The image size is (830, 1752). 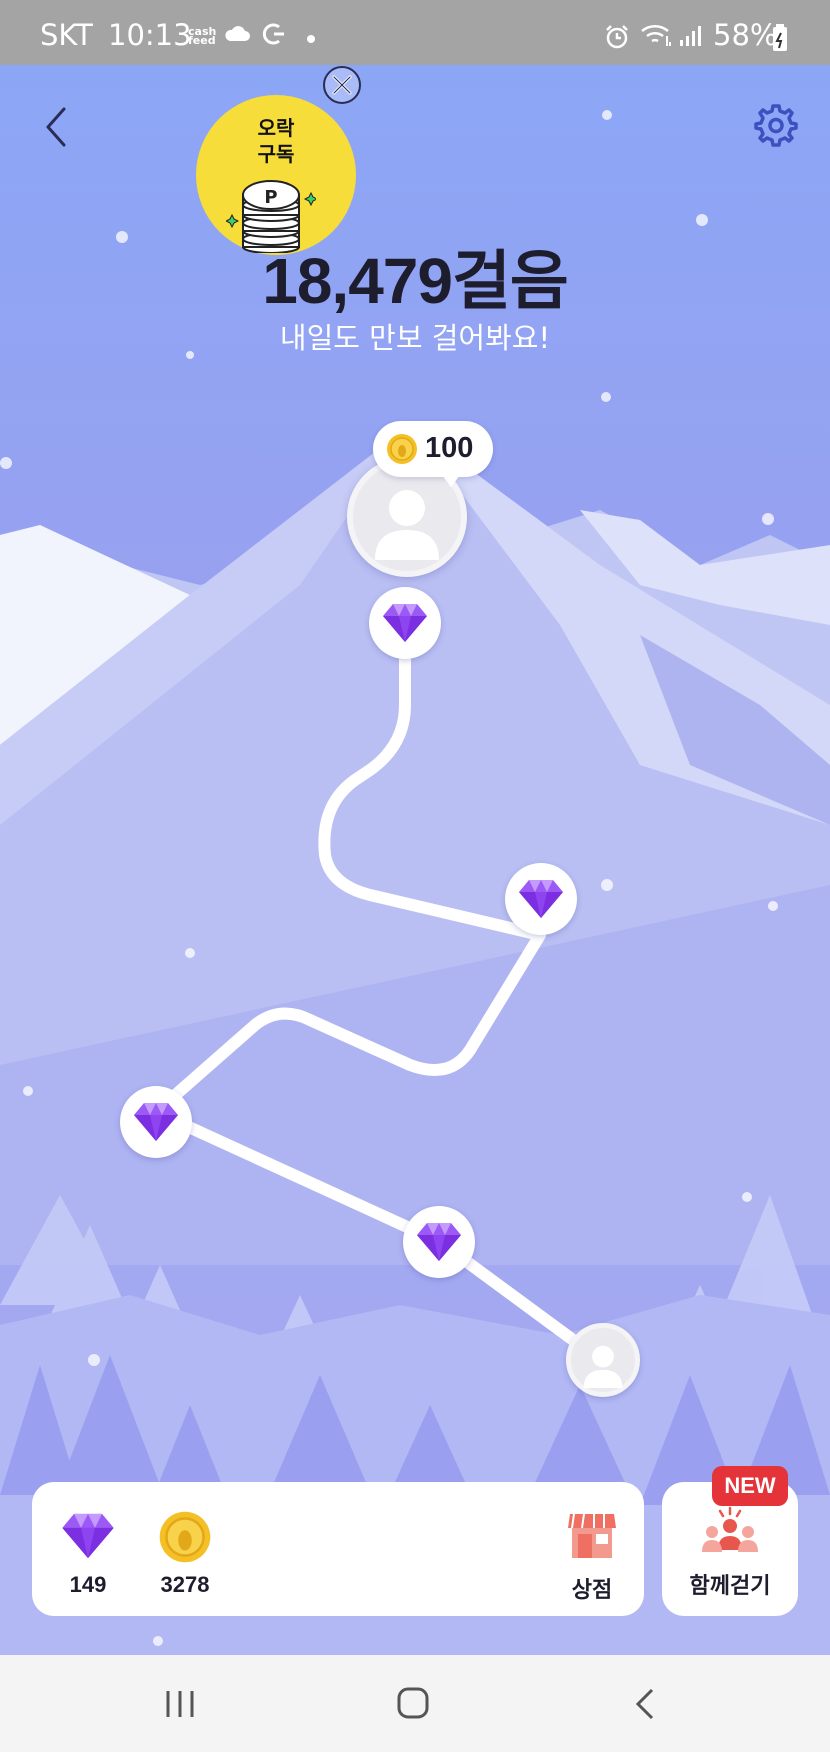 I want to click on time-label: 10:13, so click(x=150, y=35).